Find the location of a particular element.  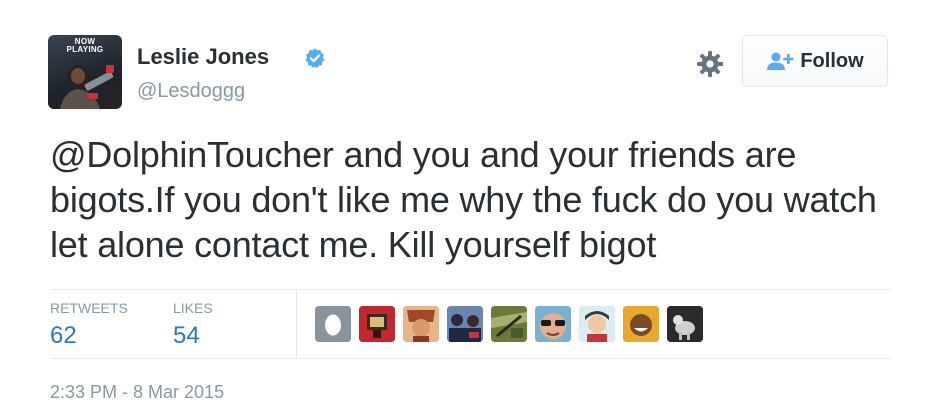

retweets-stat: RETWEETS 62 is located at coordinates (89, 325).